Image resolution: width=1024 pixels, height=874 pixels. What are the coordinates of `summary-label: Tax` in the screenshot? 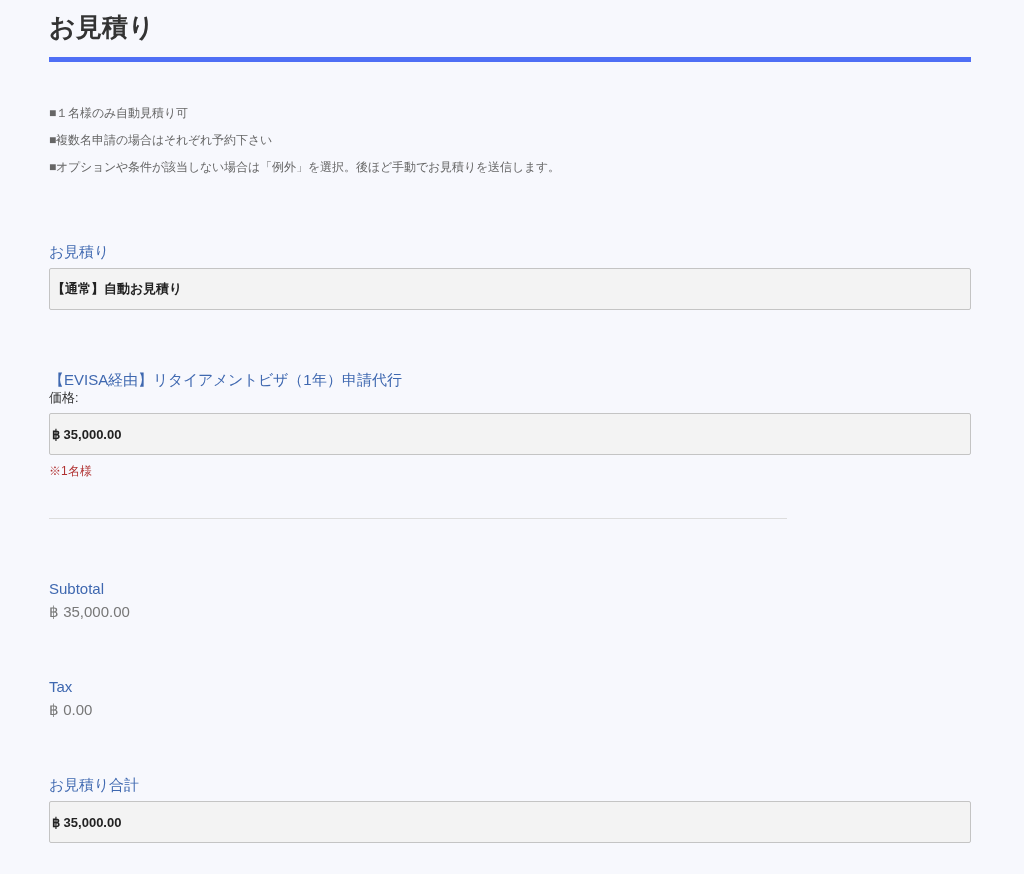 It's located at (61, 687).